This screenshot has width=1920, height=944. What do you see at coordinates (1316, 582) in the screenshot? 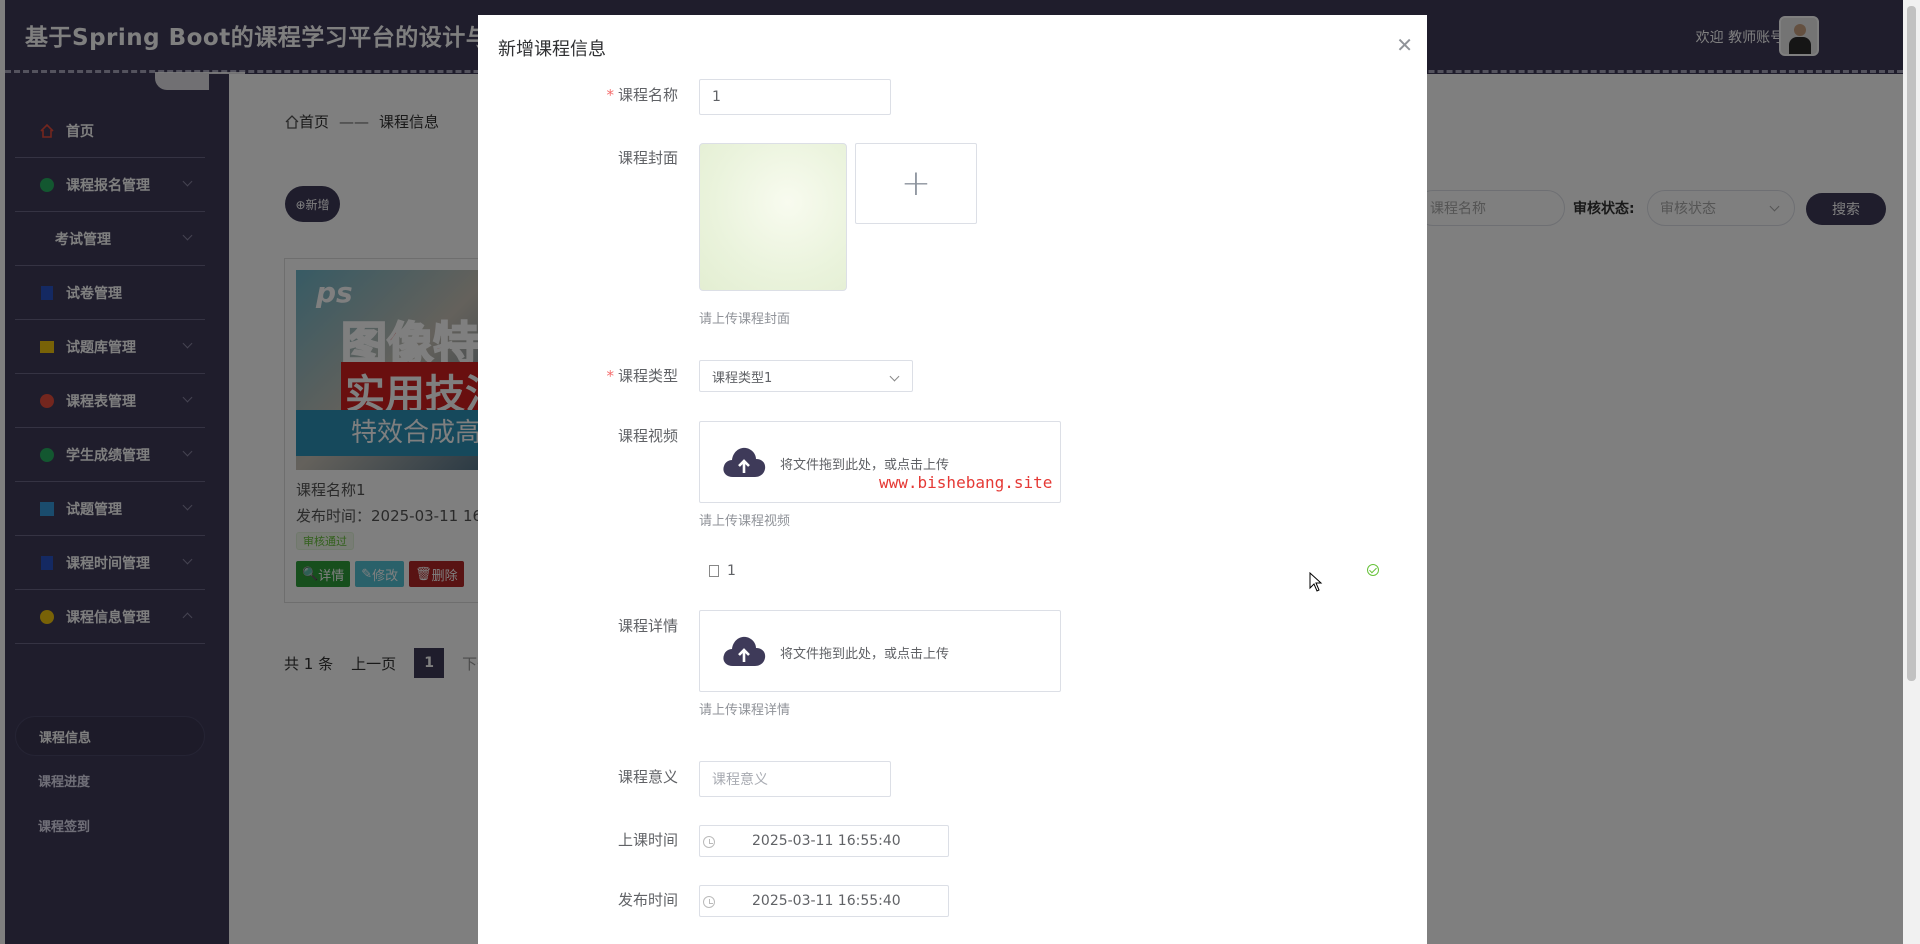
I see `mouse-cursor-icon` at bounding box center [1316, 582].